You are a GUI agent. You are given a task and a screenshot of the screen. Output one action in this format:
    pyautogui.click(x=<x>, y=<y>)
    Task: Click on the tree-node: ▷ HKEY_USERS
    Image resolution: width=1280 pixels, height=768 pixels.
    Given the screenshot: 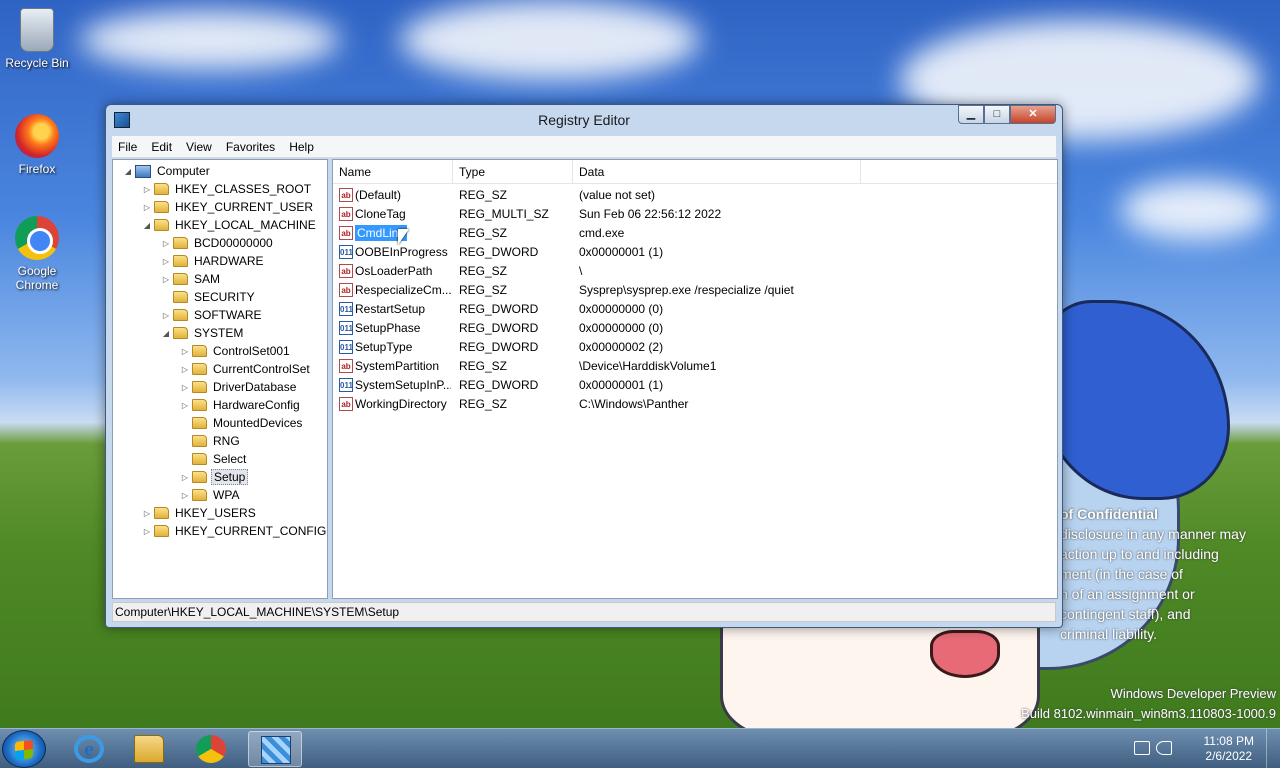 What is the action you would take?
    pyautogui.click(x=200, y=513)
    